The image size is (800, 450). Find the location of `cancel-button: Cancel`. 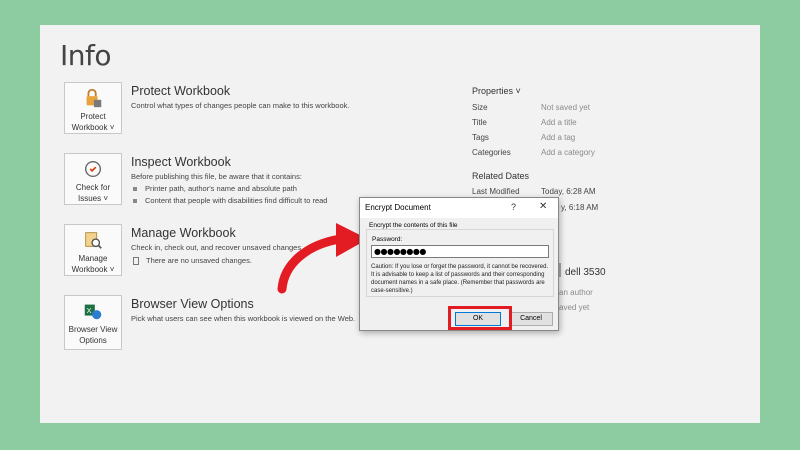

cancel-button: Cancel is located at coordinates (531, 319).